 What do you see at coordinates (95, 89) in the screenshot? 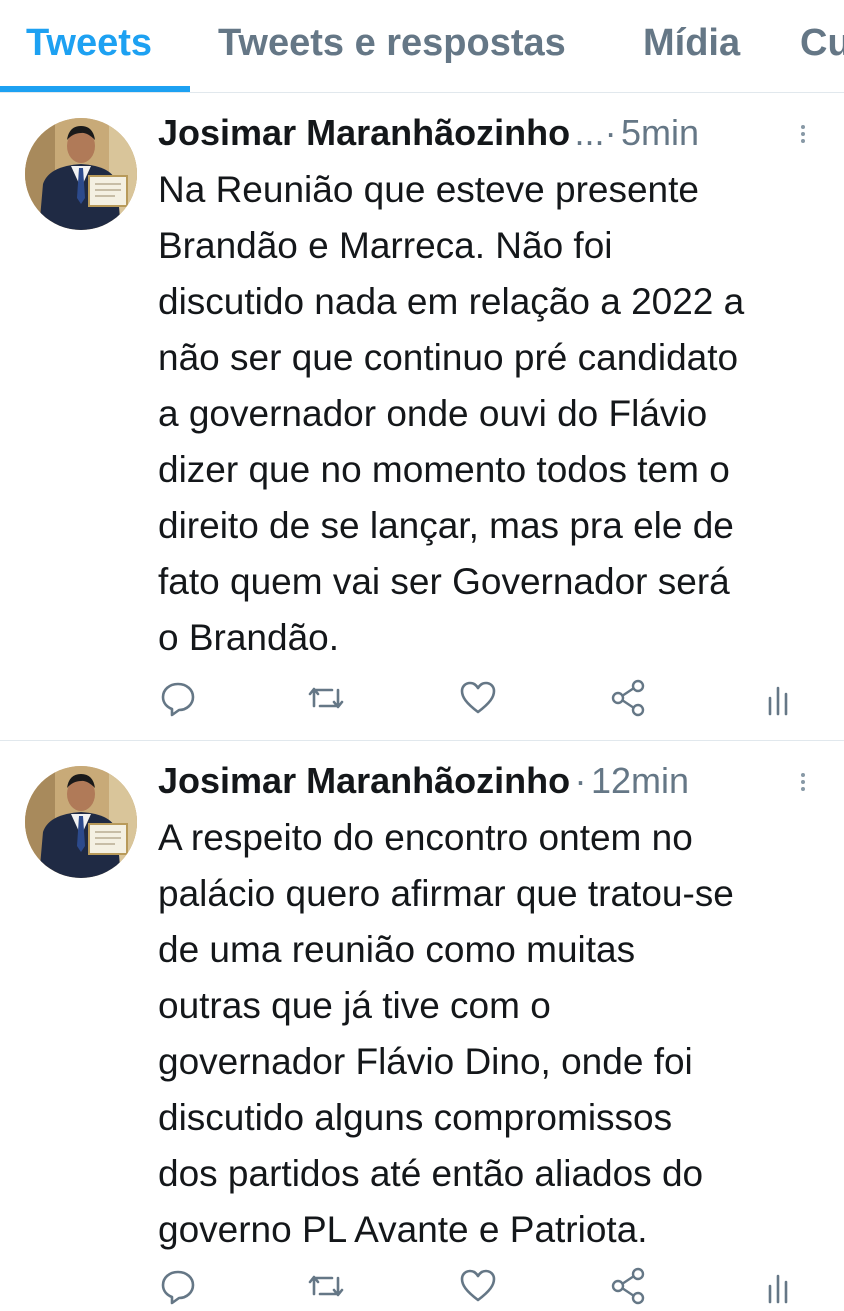
I see `active-tab-indicator` at bounding box center [95, 89].